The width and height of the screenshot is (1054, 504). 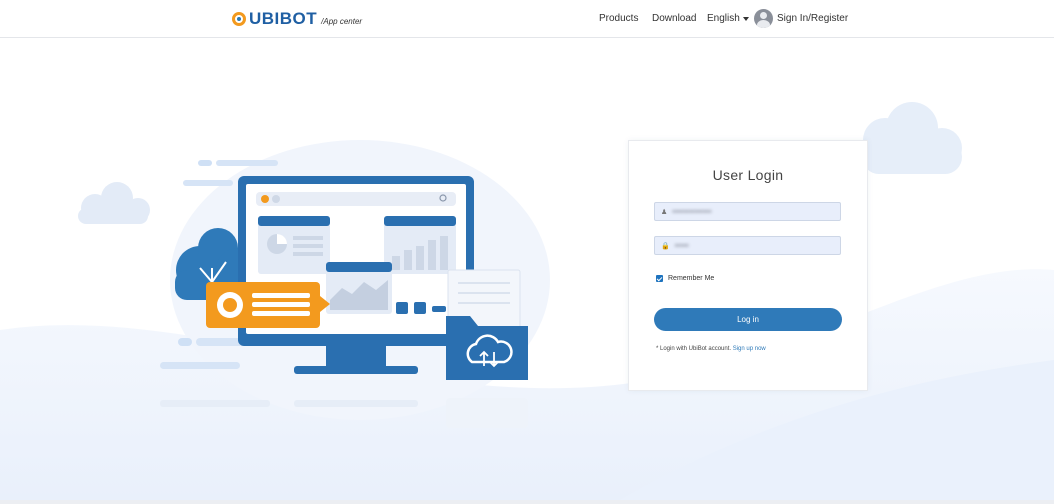 What do you see at coordinates (749, 349) in the screenshot?
I see `sign-up-link: Sign up now` at bounding box center [749, 349].